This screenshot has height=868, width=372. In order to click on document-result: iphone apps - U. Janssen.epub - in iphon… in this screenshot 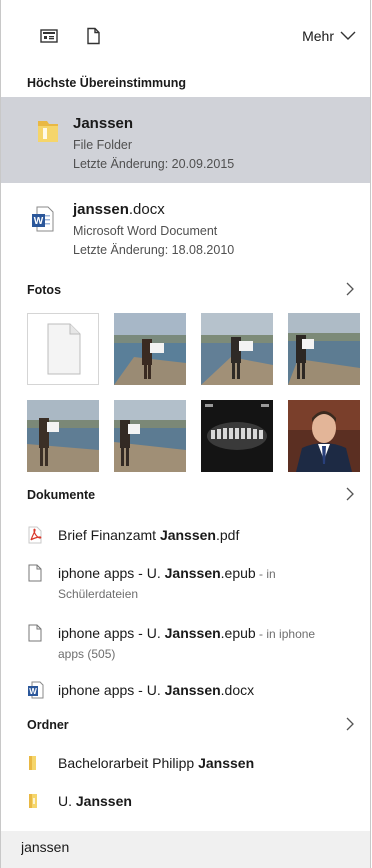, I will do `click(185, 644)`.